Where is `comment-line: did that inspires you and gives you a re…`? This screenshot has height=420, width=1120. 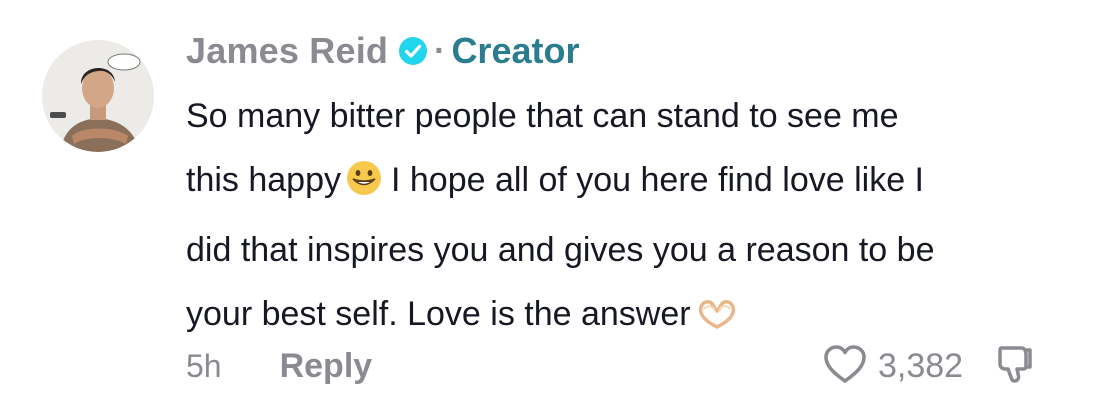
comment-line: did that inspires you and gives you a re… is located at coordinates (560, 250).